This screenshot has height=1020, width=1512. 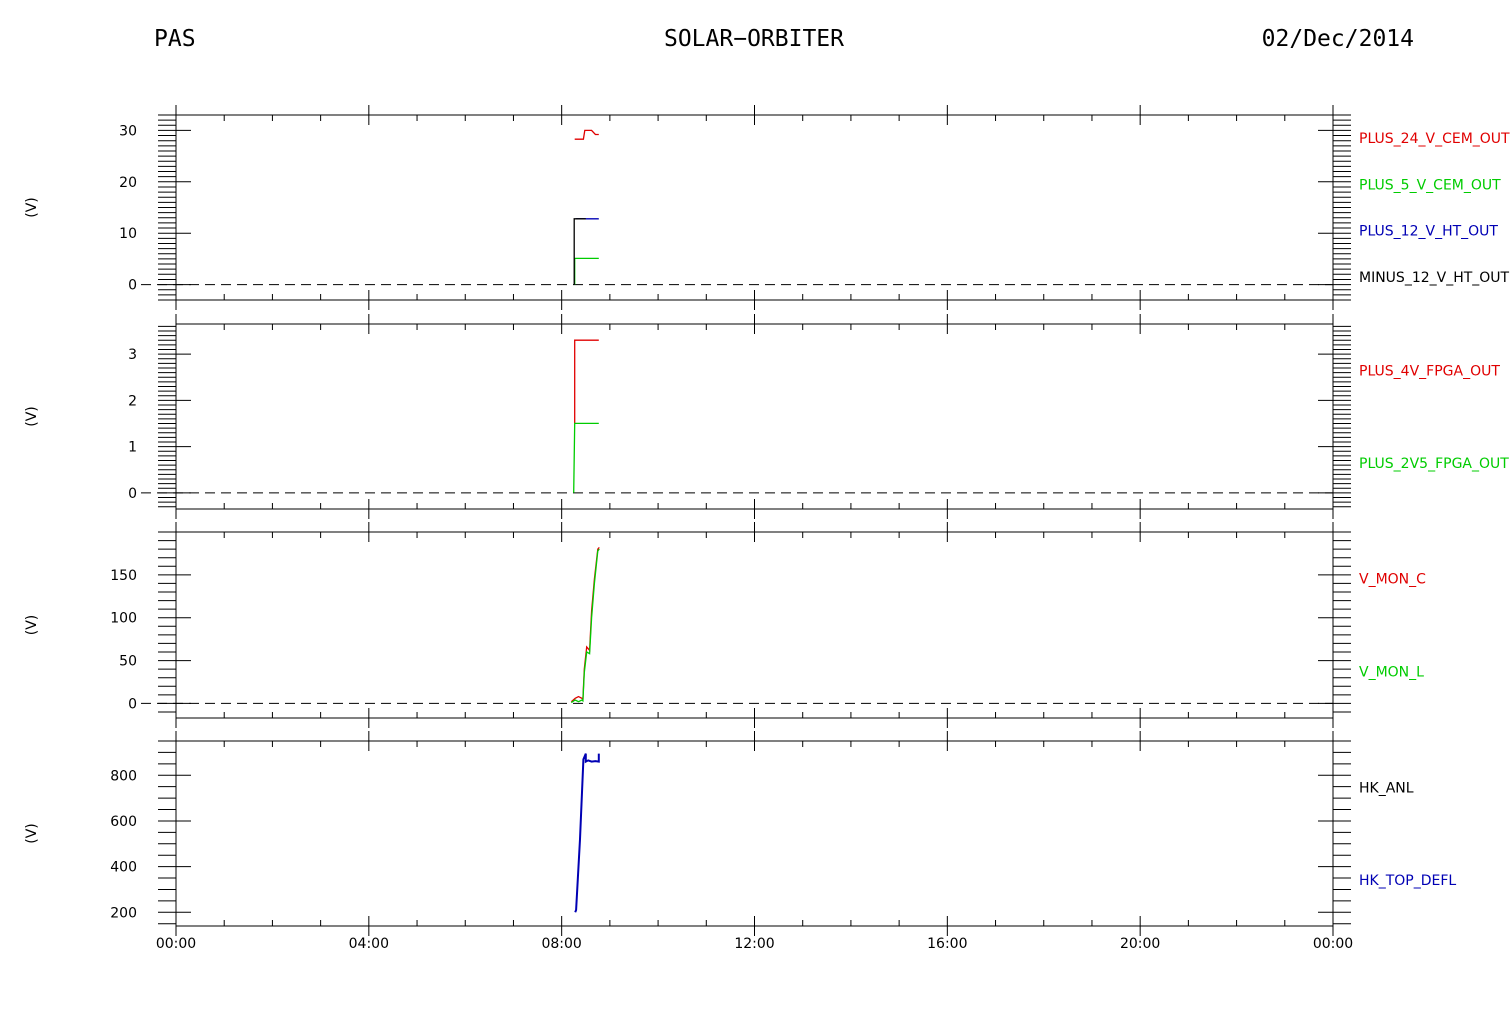 What do you see at coordinates (561, 944) in the screenshot?
I see `xtick-label: 08:00` at bounding box center [561, 944].